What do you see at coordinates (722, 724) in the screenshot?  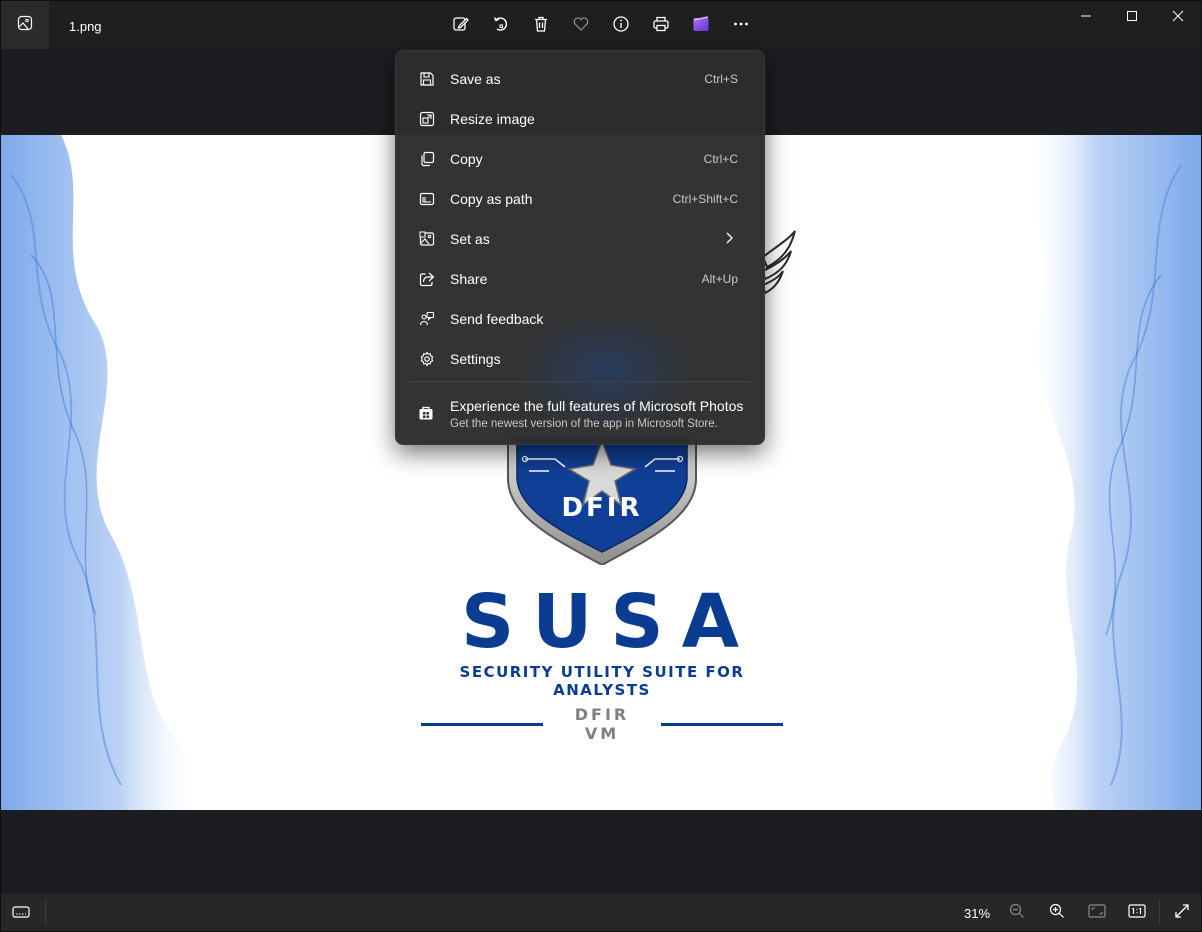 I see `tagline-bar-right` at bounding box center [722, 724].